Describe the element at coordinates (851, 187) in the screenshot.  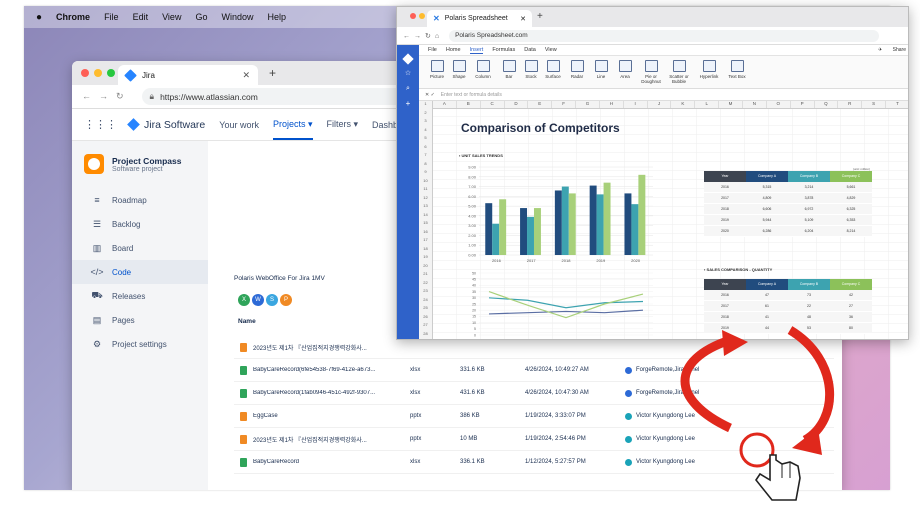
I see `table-cell: 5,661` at that location.